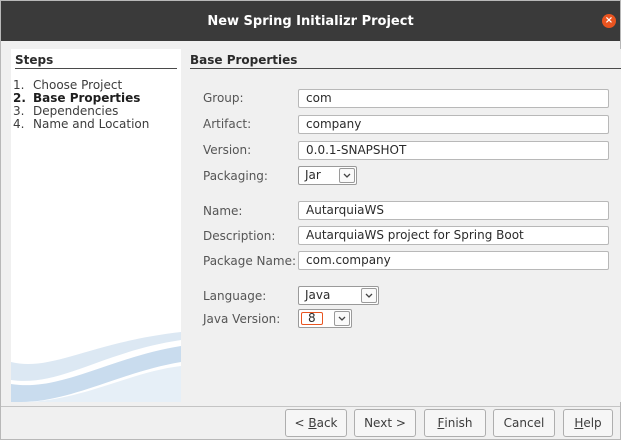  What do you see at coordinates (385, 423) in the screenshot?
I see `next-button: Next >` at bounding box center [385, 423].